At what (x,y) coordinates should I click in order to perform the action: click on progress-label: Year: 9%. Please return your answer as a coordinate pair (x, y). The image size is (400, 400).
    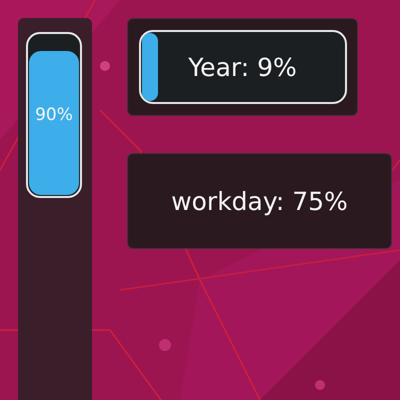
    Looking at the image, I should click on (242, 67).